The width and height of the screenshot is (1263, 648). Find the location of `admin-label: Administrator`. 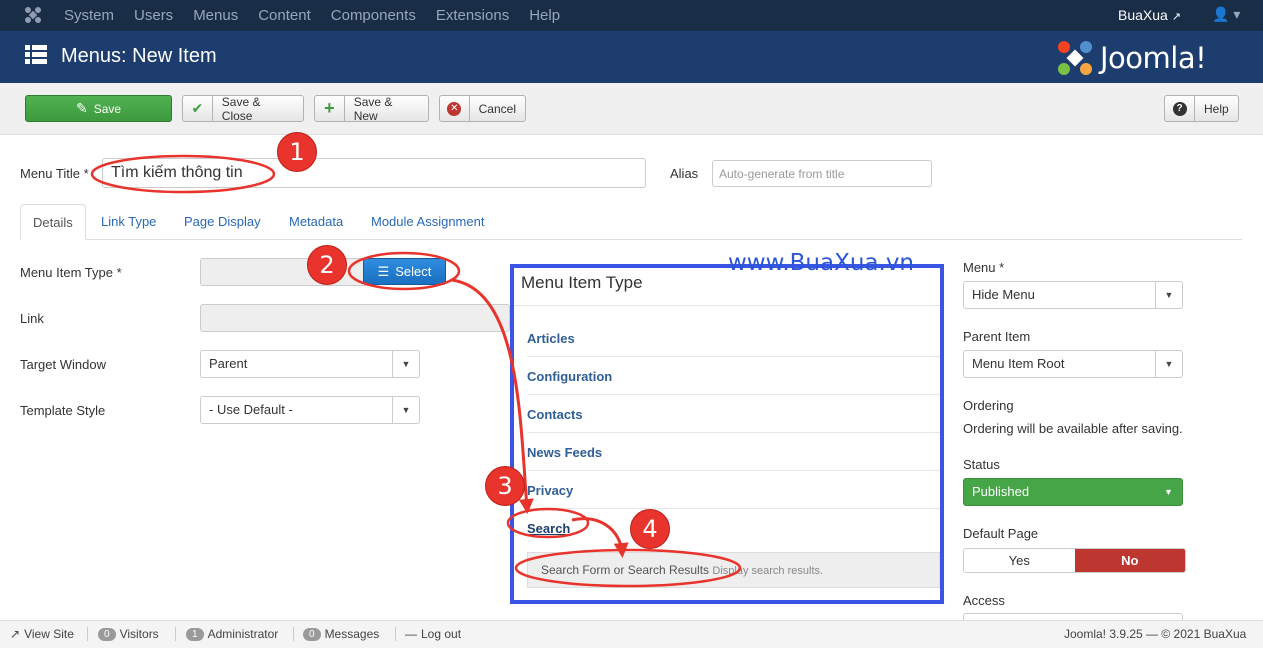

admin-label: Administrator is located at coordinates (243, 634).